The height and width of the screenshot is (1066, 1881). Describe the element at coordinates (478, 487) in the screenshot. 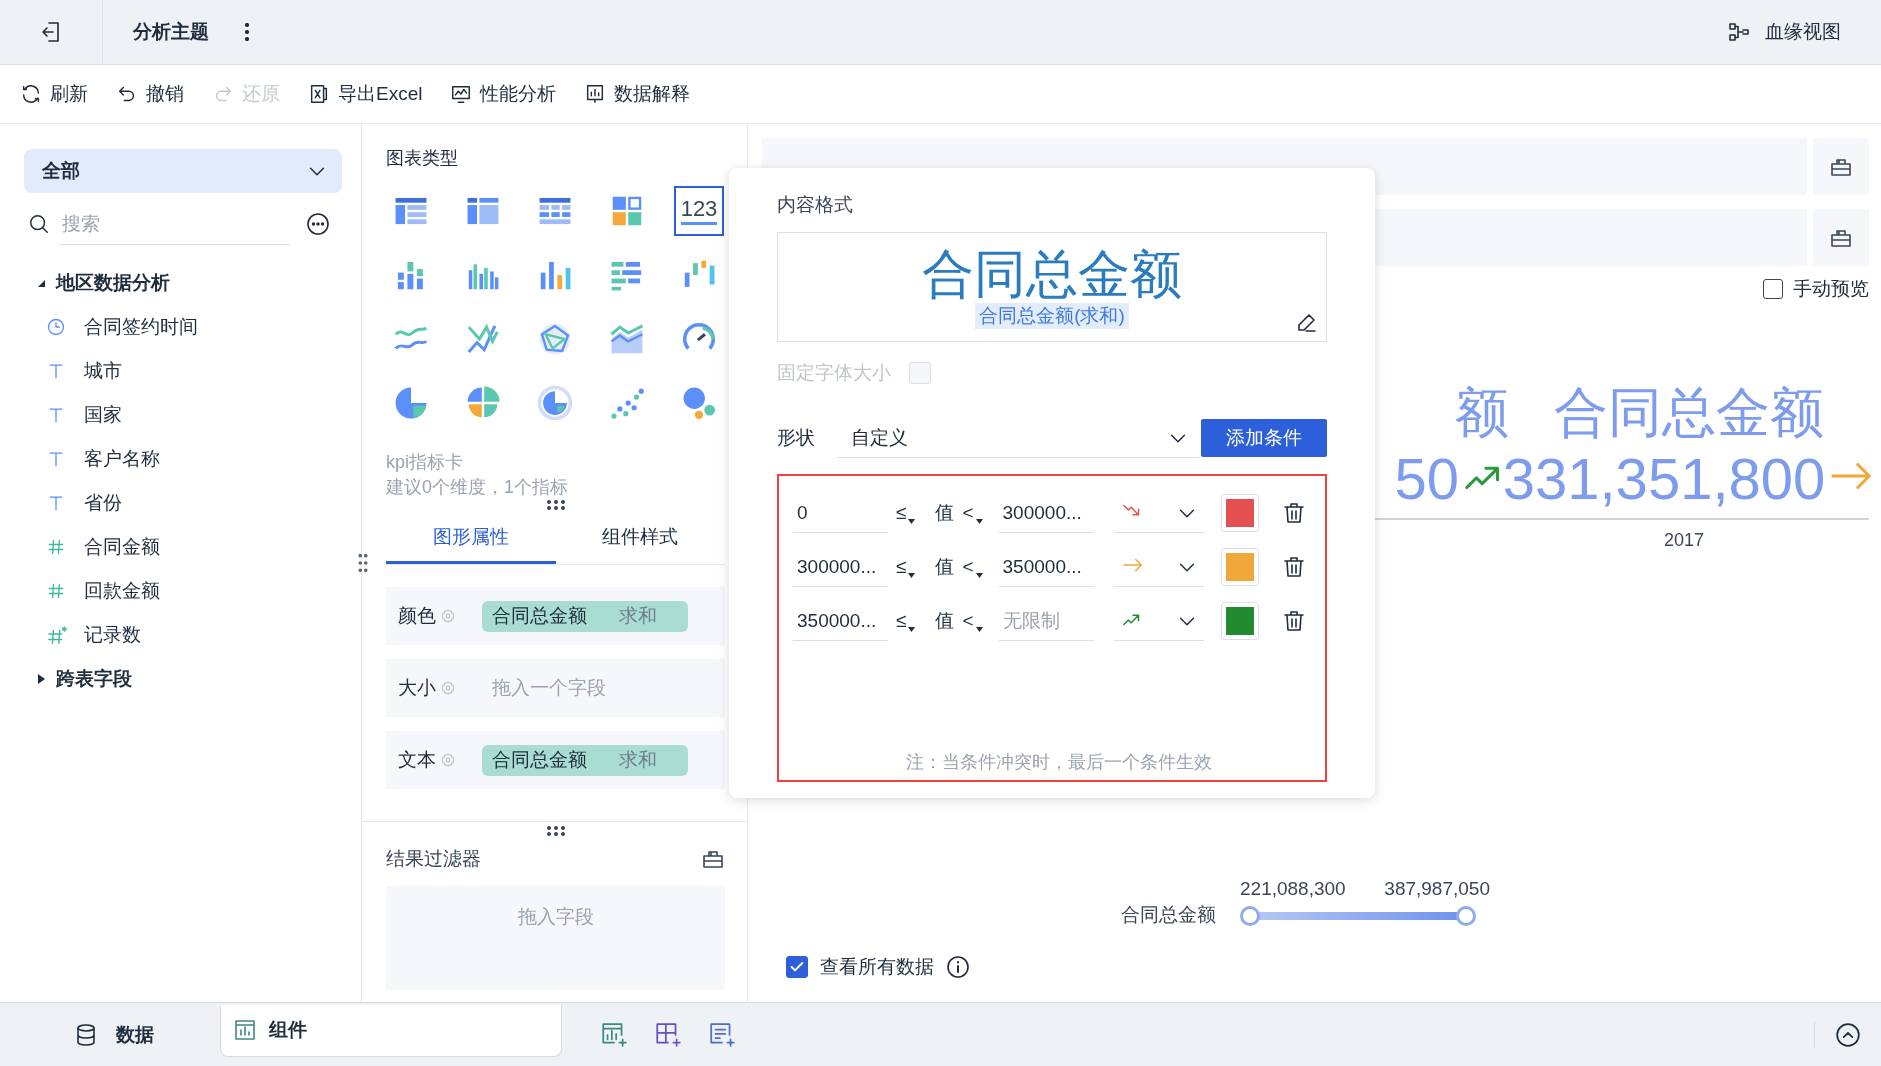

I see `chart-type-hint: 建议0个维度，1个指标` at that location.